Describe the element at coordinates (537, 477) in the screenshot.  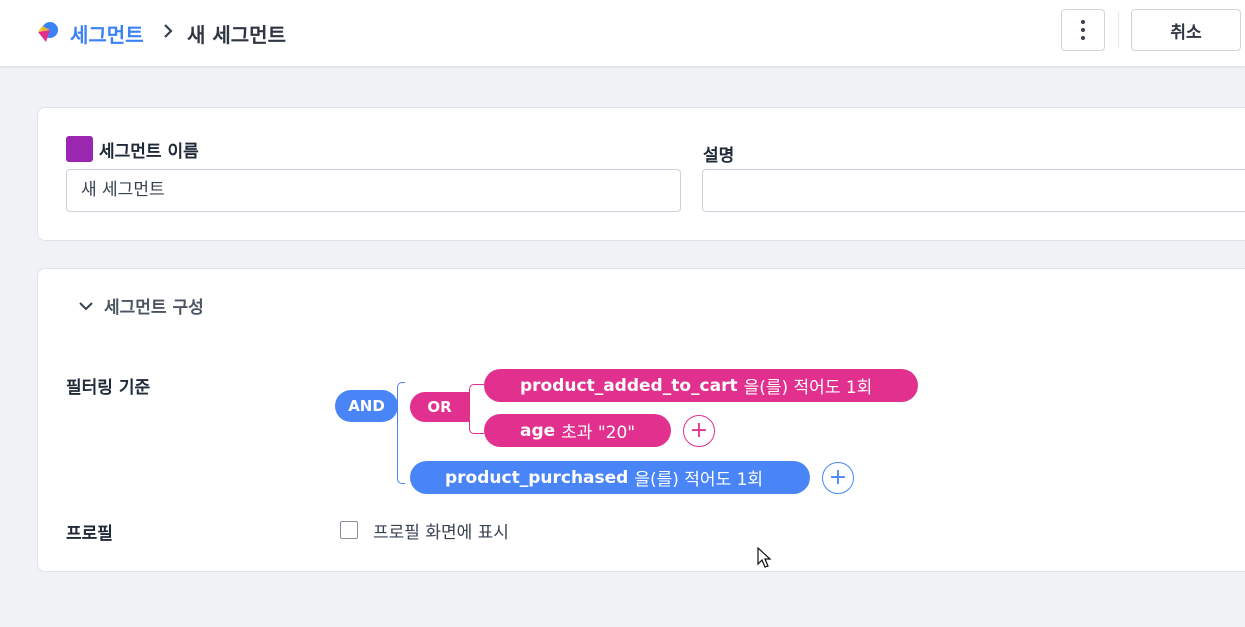
I see `condition-event: product_purchased` at that location.